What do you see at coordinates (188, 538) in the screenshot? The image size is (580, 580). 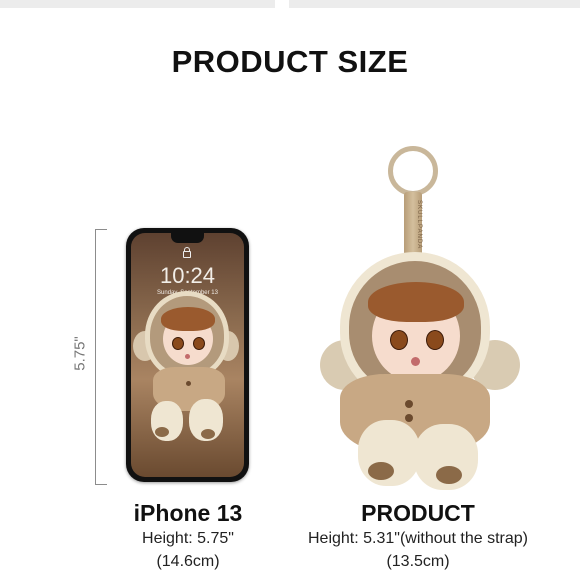 I see `phone-height-label: Height: 5.75"` at bounding box center [188, 538].